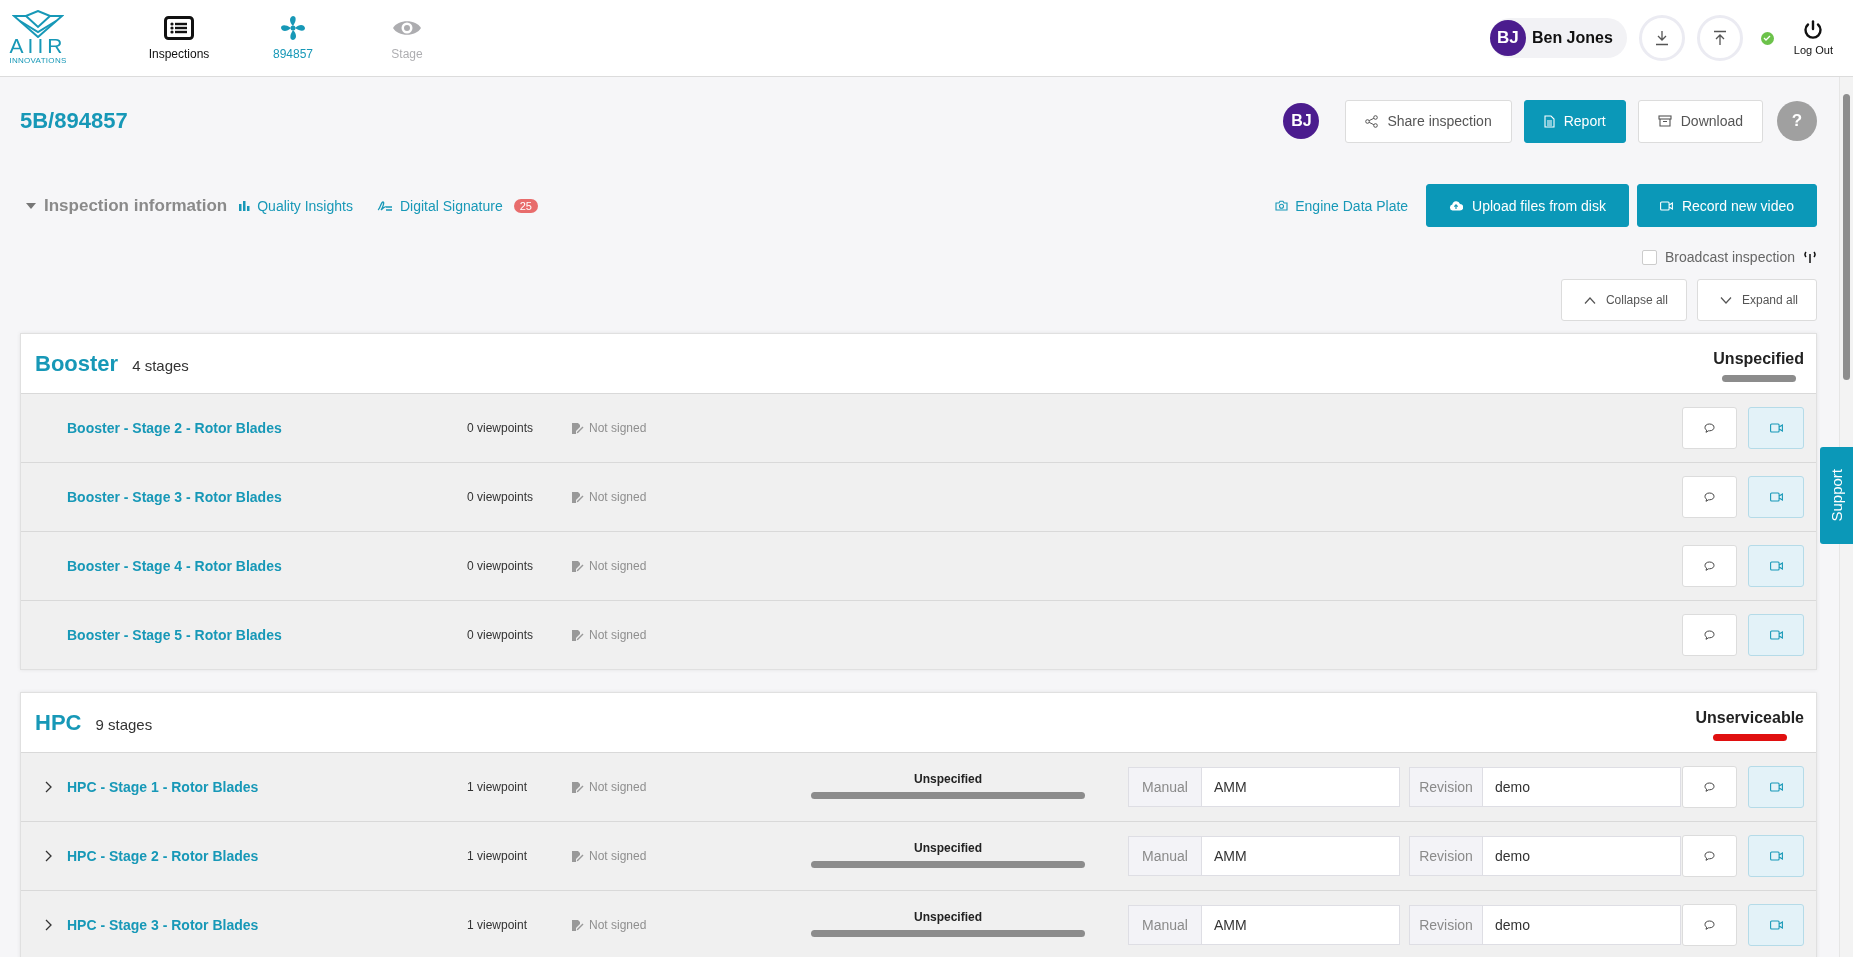  Describe the element at coordinates (267, 787) in the screenshot. I see `stage-link: HPC - Stage 1 - Rotor Blades` at that location.